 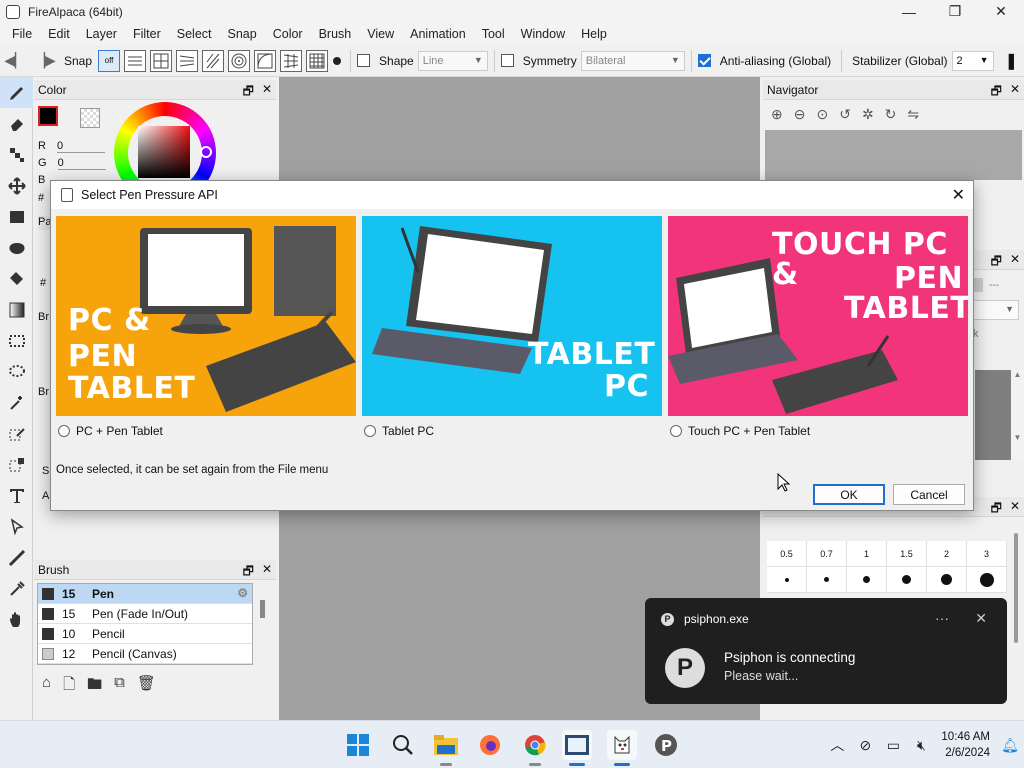 I want to click on display-icon: ▭, so click(x=893, y=744).